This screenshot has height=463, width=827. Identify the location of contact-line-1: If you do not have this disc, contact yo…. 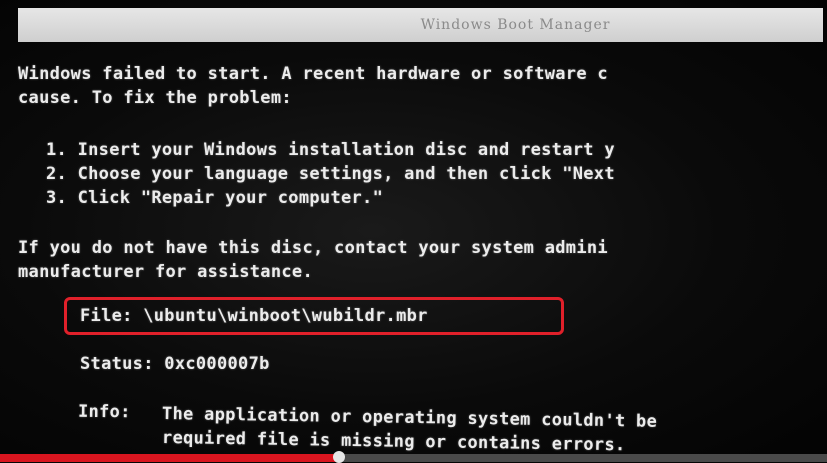
(313, 248).